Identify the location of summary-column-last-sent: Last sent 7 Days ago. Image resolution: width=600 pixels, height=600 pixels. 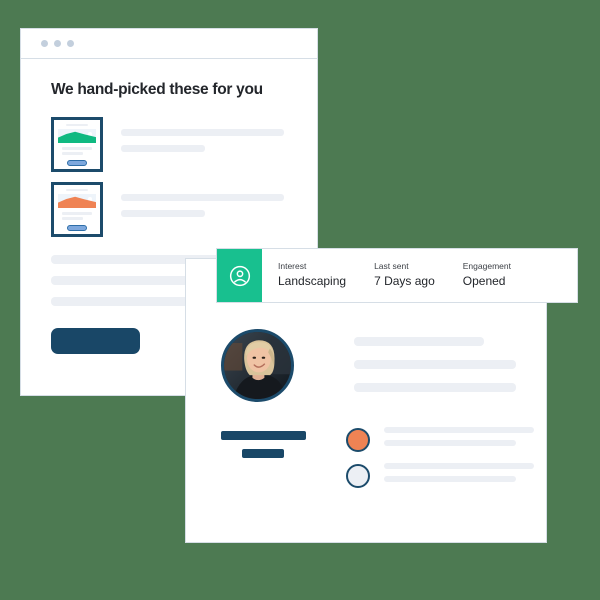
(404, 275).